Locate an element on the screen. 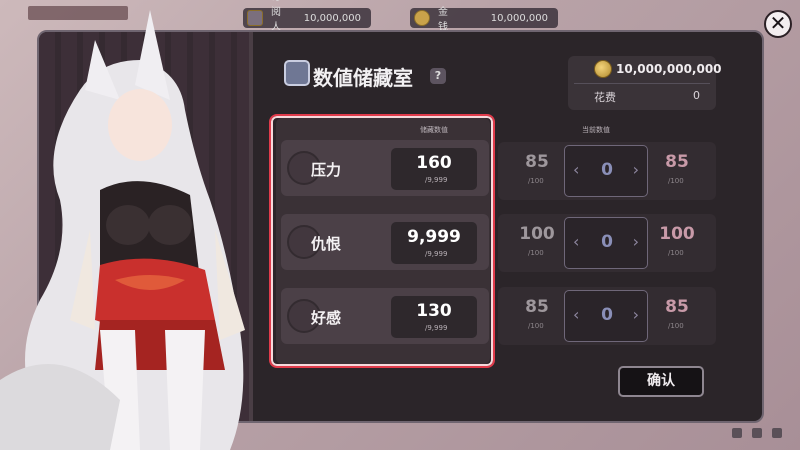 Image resolution: width=800 pixels, height=450 pixels. settings-icon is located at coordinates (757, 433).